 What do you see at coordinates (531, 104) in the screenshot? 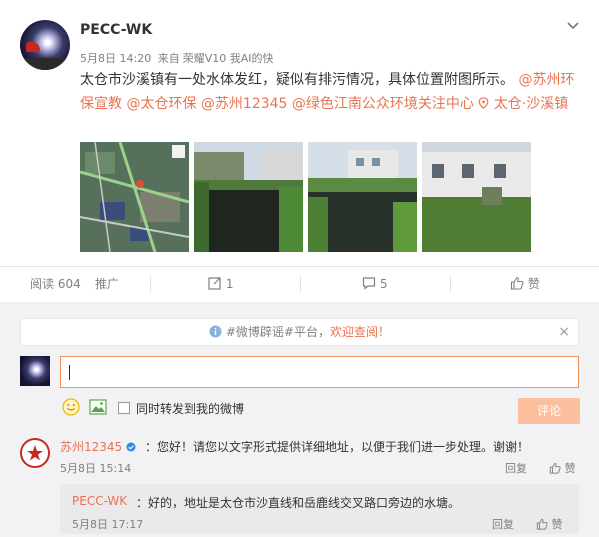
I see `location-text: 太仓·沙溪镇` at bounding box center [531, 104].